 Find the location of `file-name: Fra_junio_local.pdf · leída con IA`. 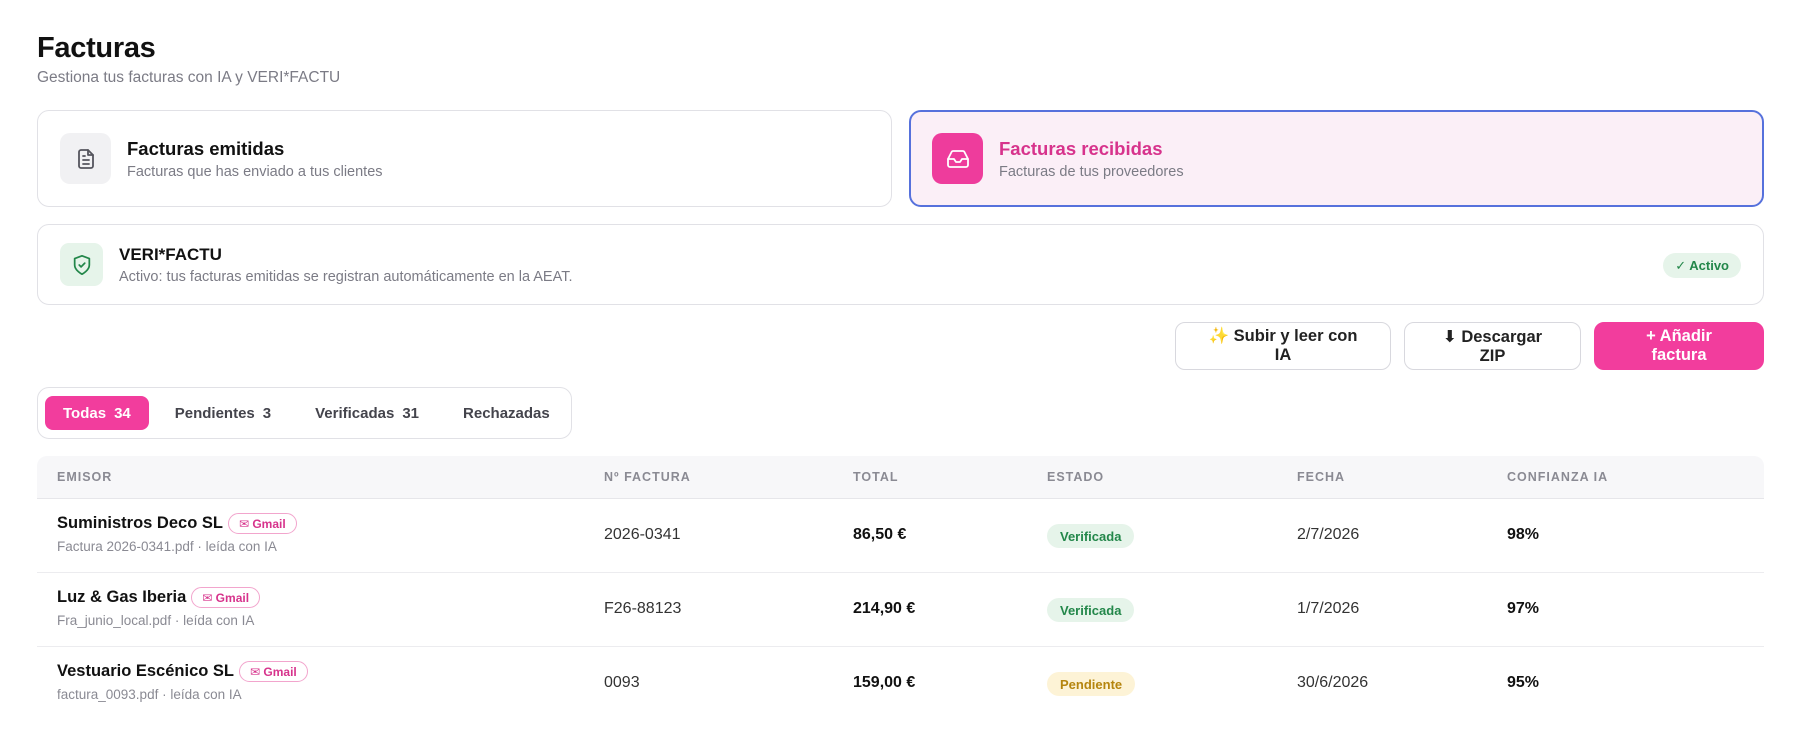

file-name: Fra_junio_local.pdf · leída con IA is located at coordinates (156, 620).